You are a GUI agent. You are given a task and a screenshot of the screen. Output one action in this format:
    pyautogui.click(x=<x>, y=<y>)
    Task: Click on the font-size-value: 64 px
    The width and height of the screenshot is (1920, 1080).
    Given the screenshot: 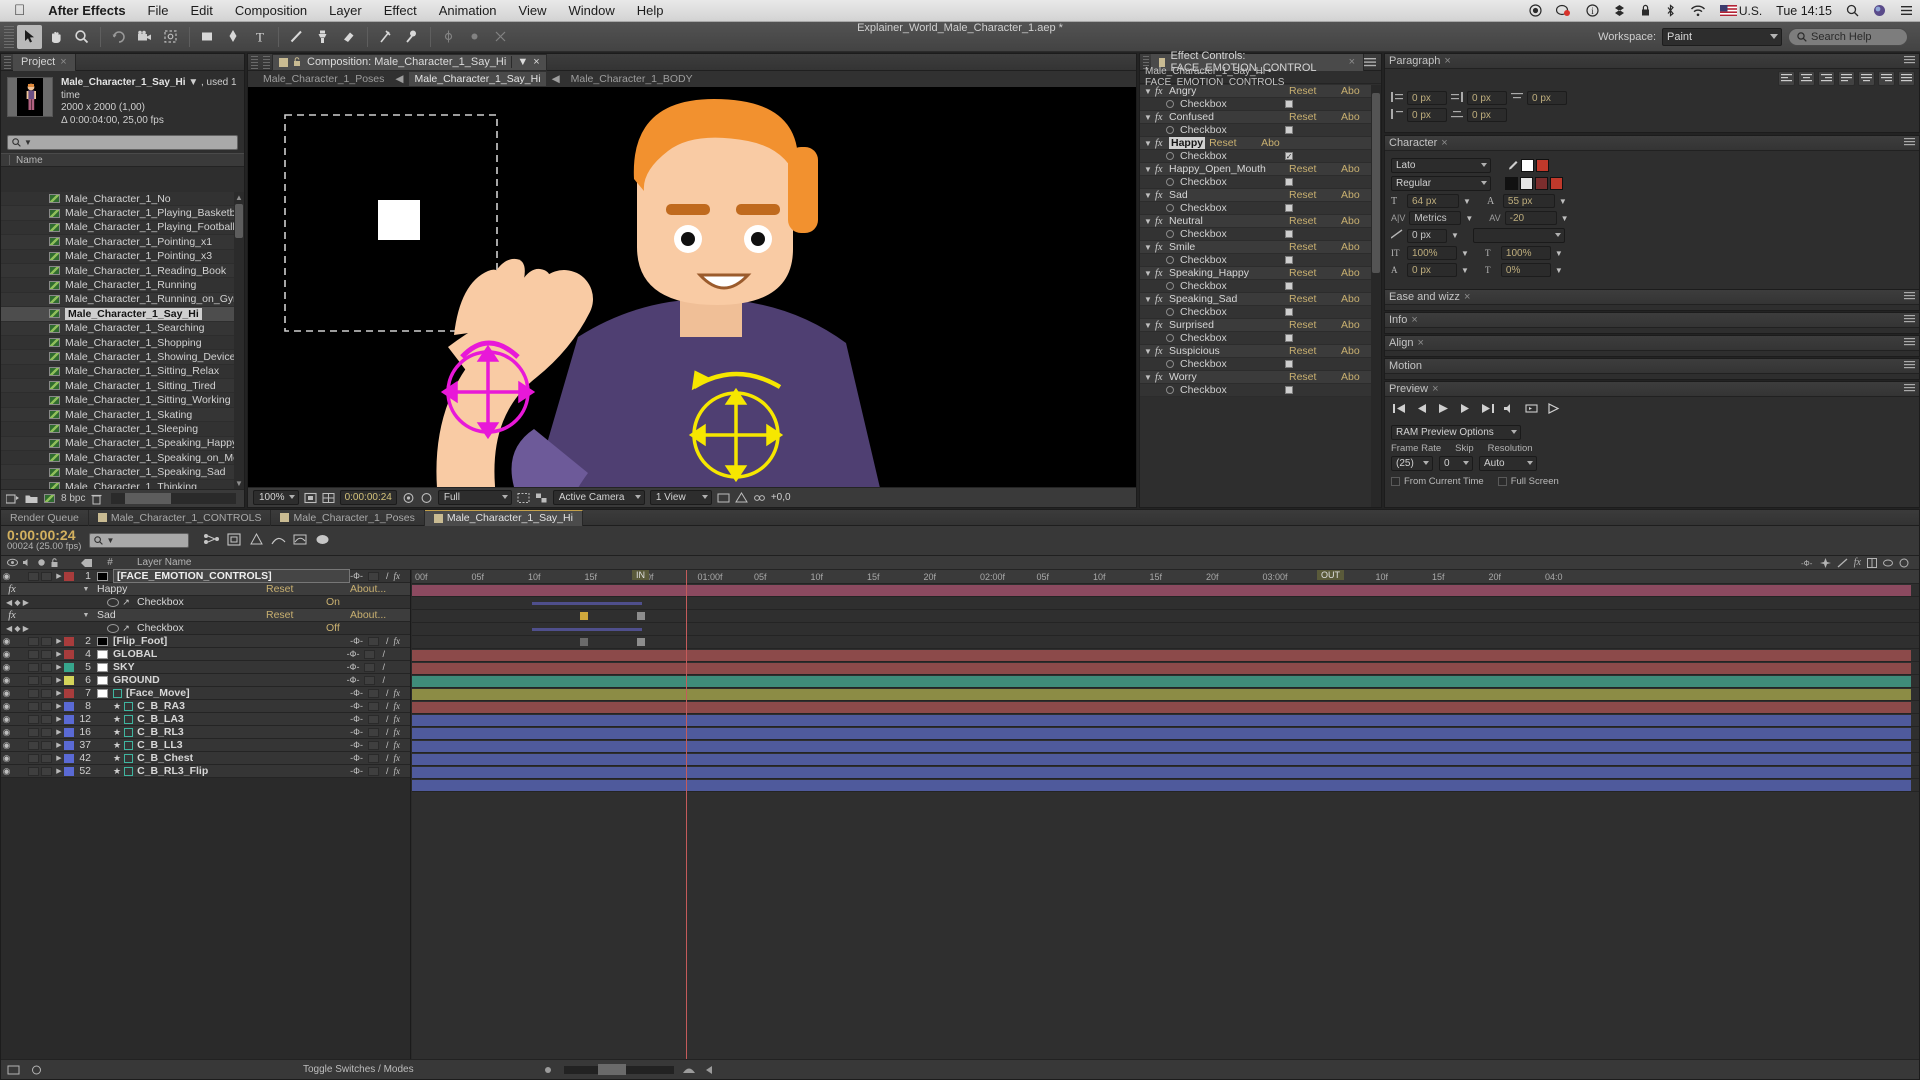 What is the action you would take?
    pyautogui.click(x=1433, y=201)
    